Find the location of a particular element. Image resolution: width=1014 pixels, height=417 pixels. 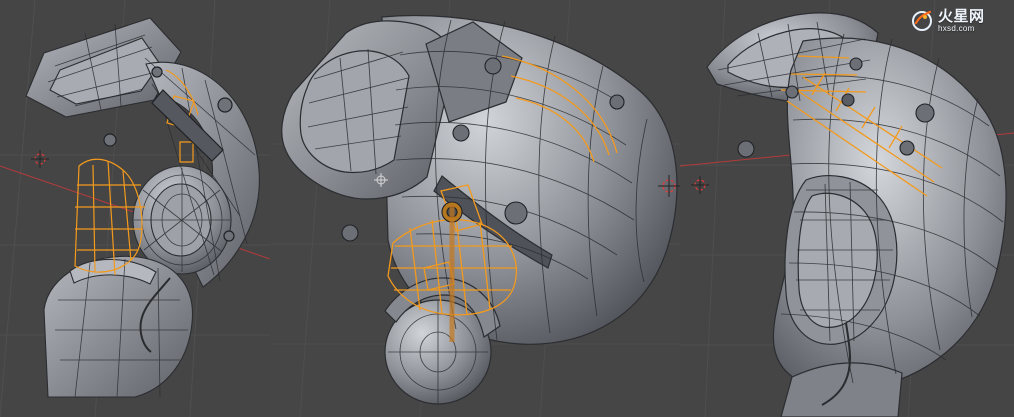

watermark-subtitle: hxsd.com is located at coordinates (956, 28).